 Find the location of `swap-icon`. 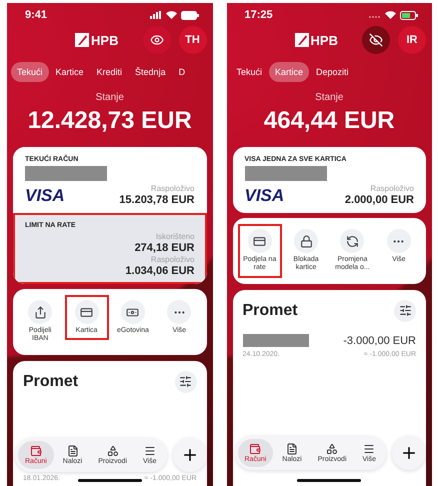

swap-icon is located at coordinates (352, 241).